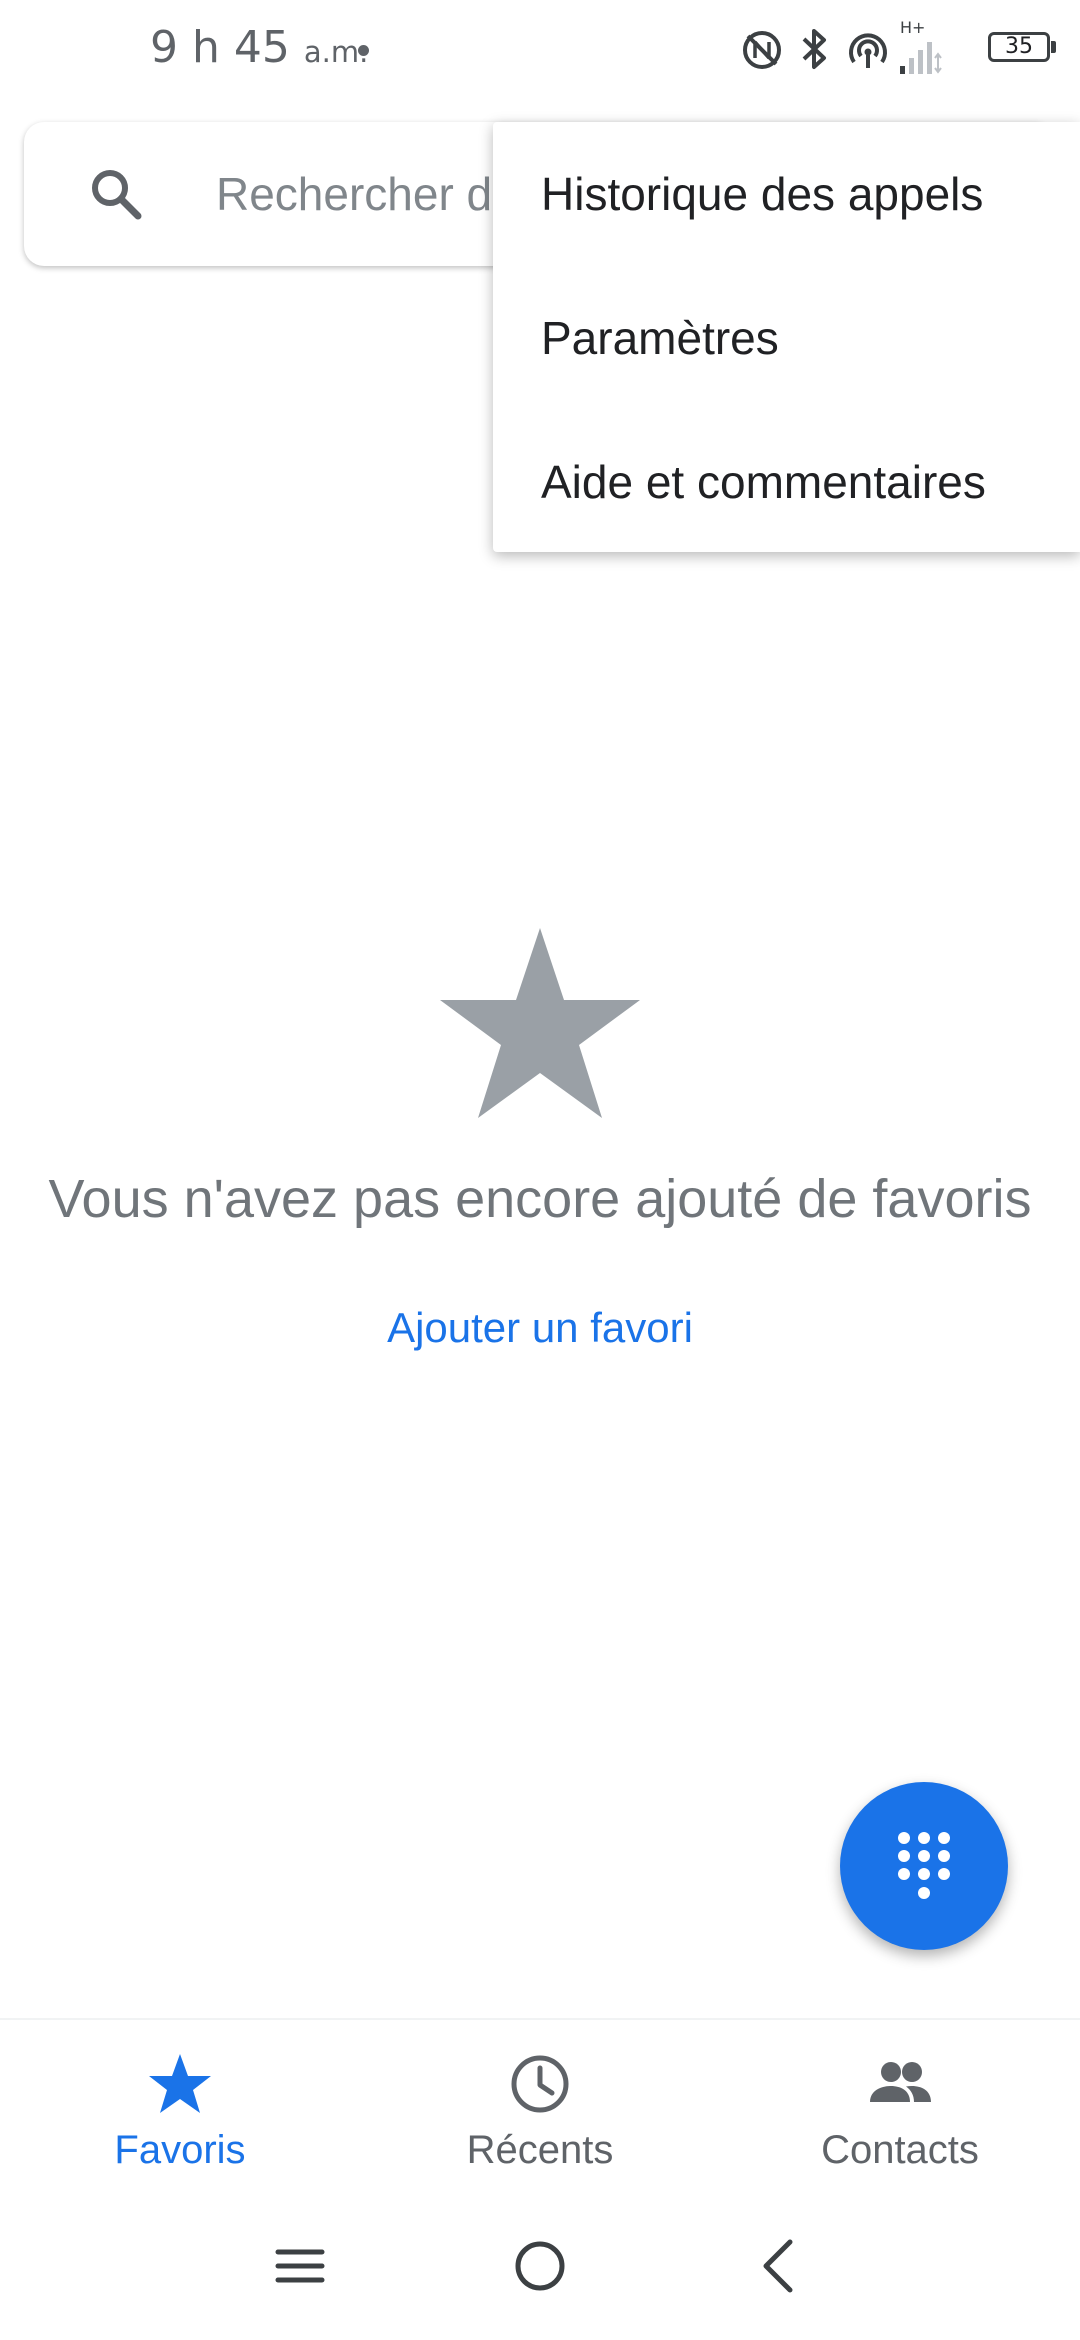 The width and height of the screenshot is (1080, 2340). I want to click on hotspot-icon, so click(868, 50).